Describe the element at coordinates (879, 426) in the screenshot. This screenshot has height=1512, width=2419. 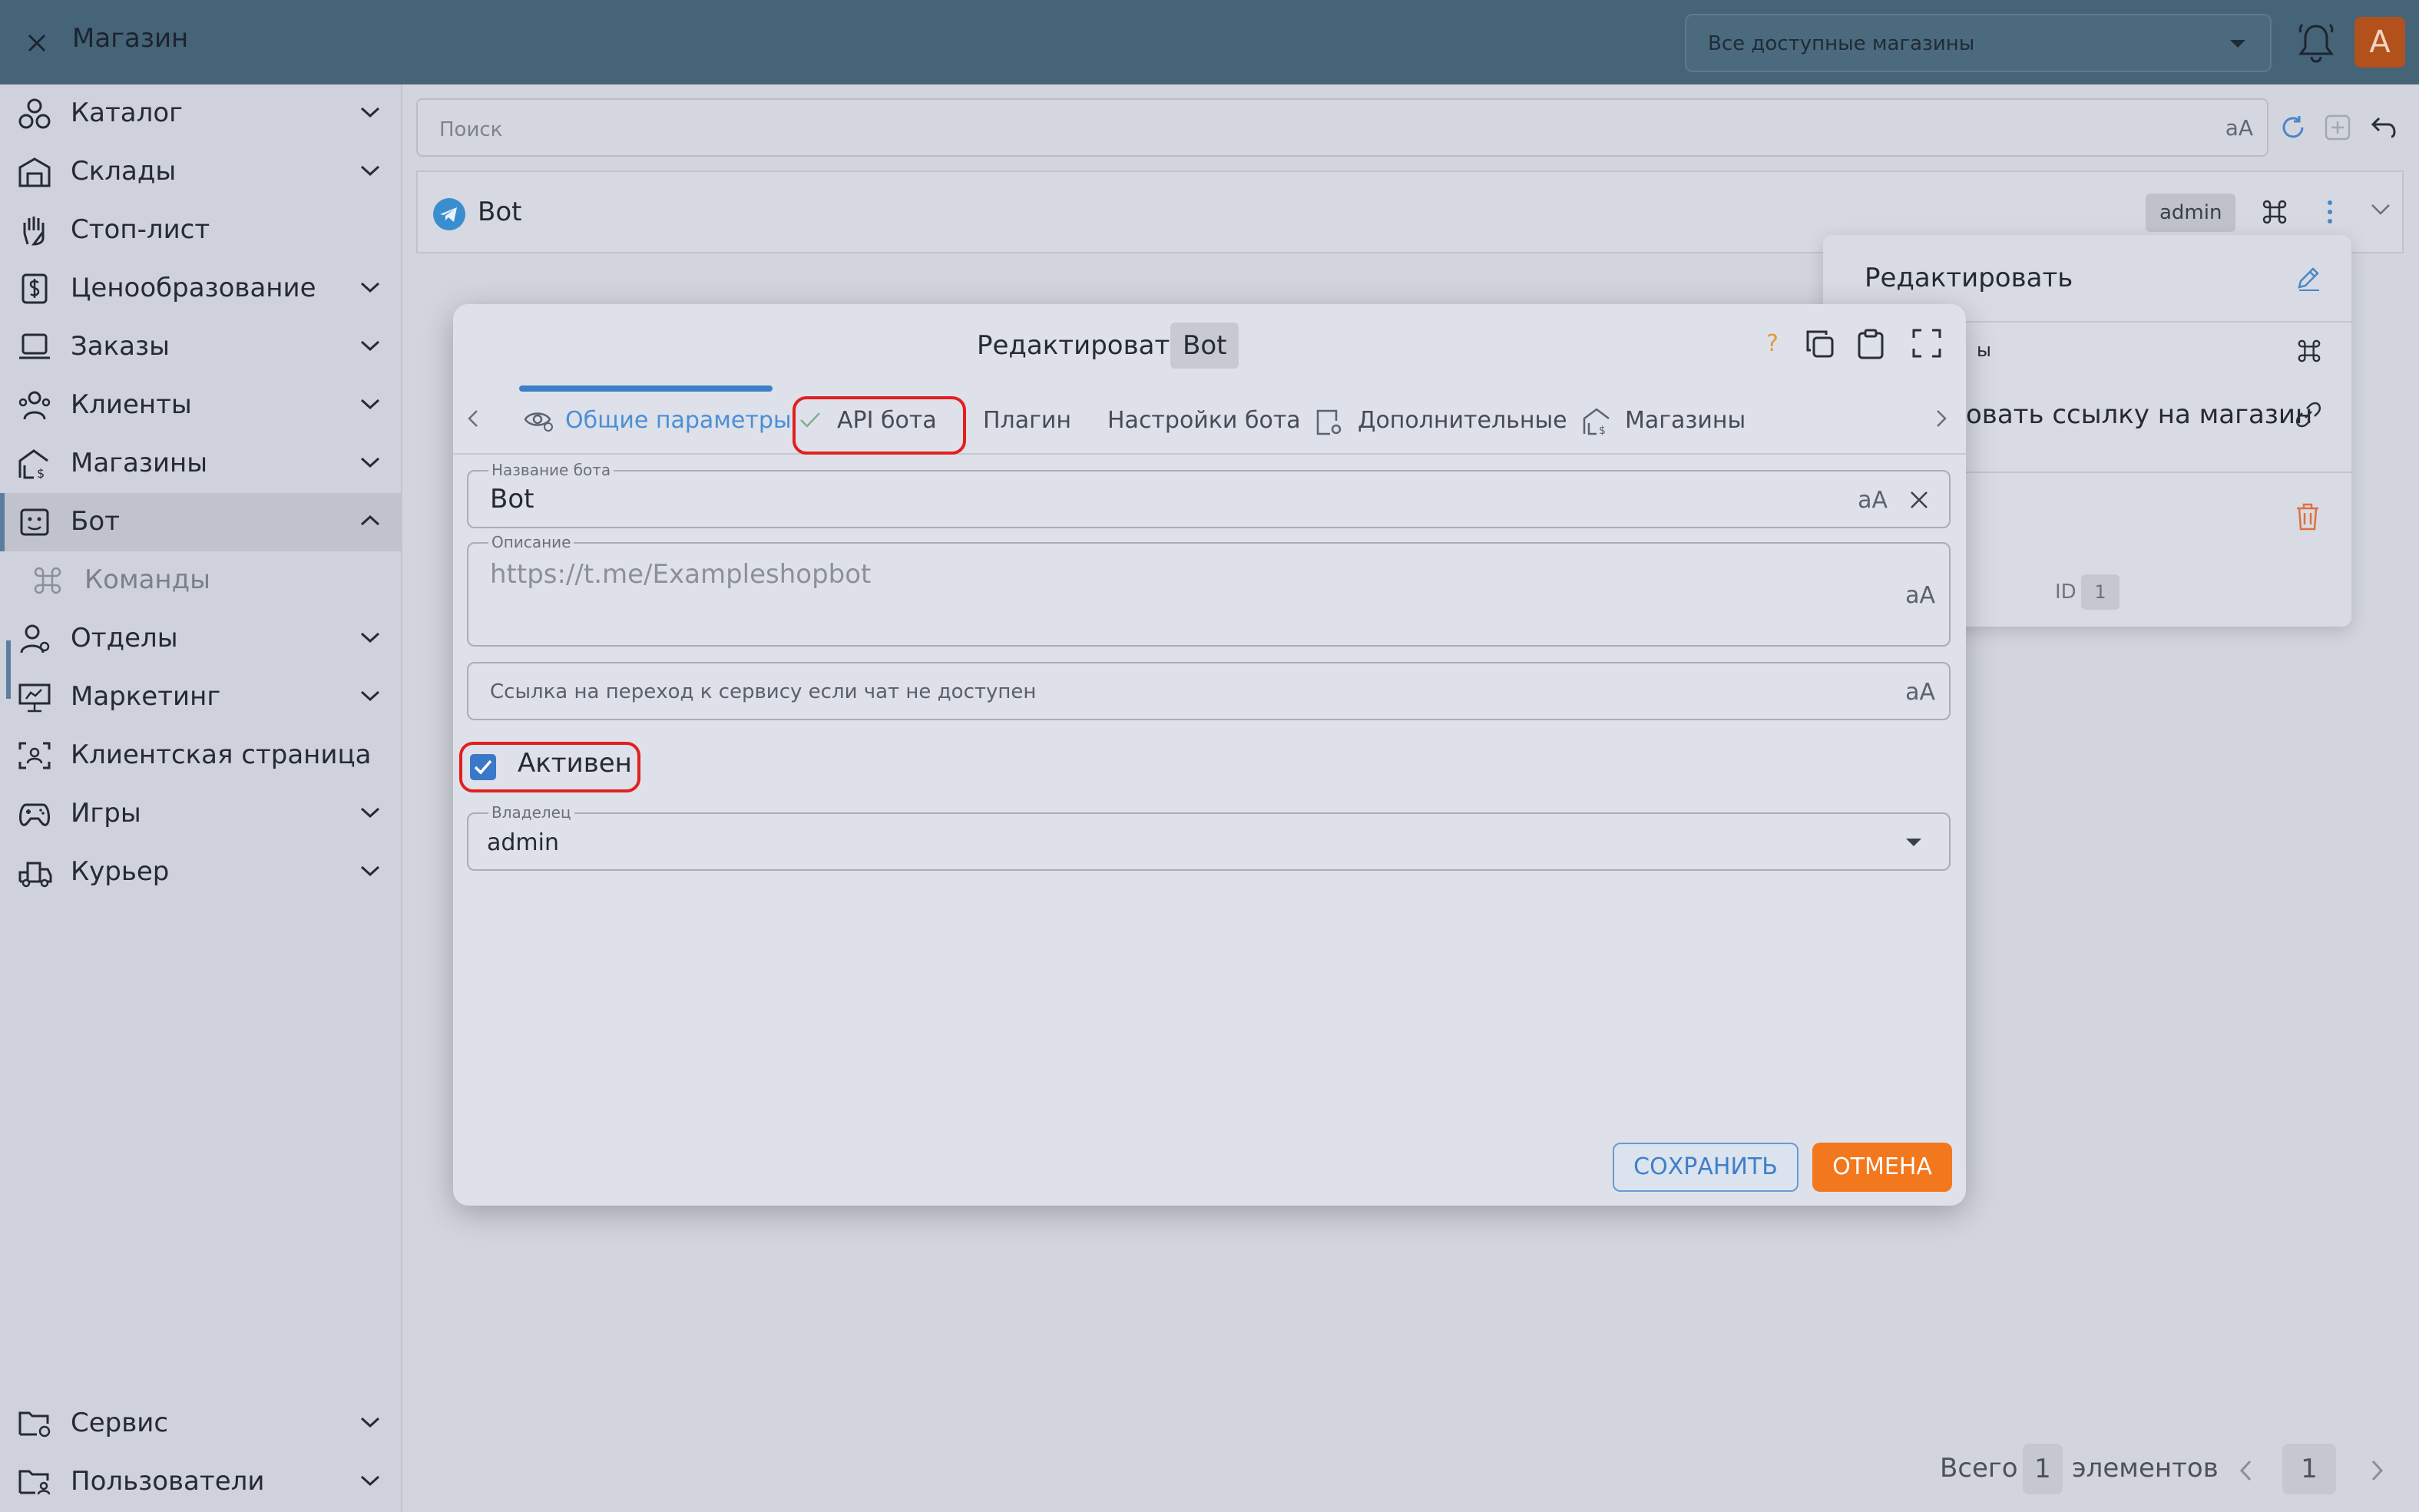
I see `highlight-api-tab` at that location.